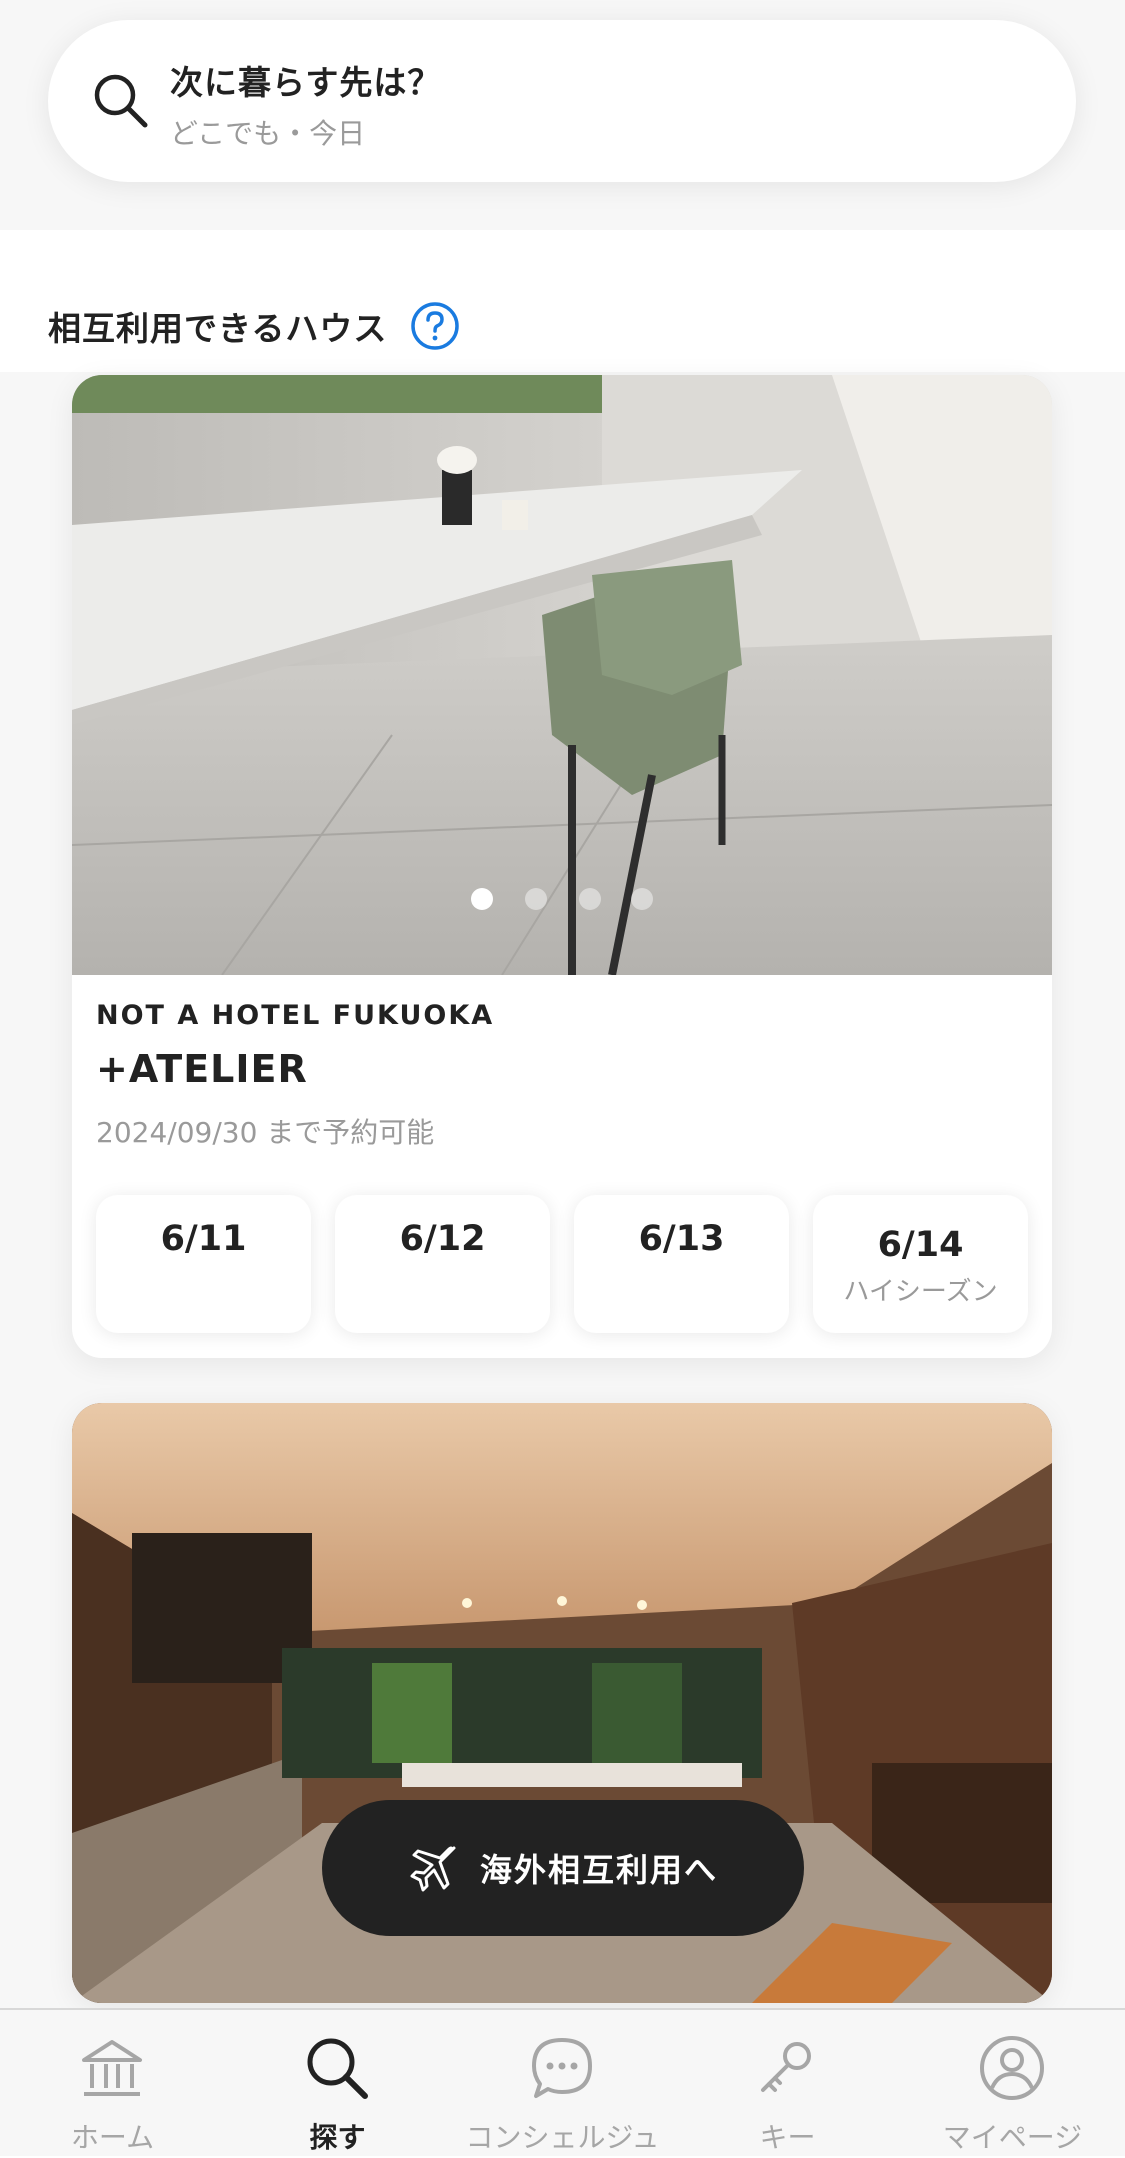  What do you see at coordinates (268, 133) in the screenshot?
I see `search-subtitle: どこでも・今日` at bounding box center [268, 133].